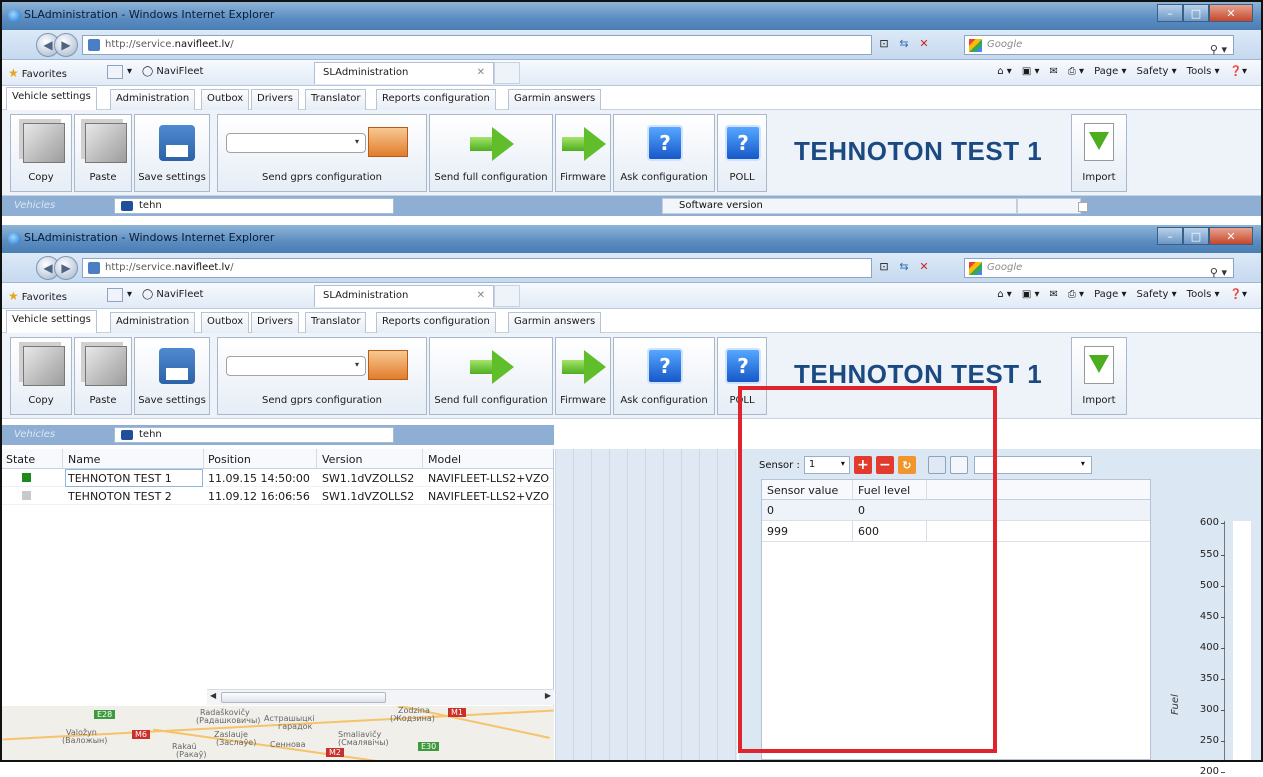 This screenshot has width=1263, height=777. Describe the element at coordinates (213, 695) in the screenshot. I see `scroll-left-icon: ◀` at that location.